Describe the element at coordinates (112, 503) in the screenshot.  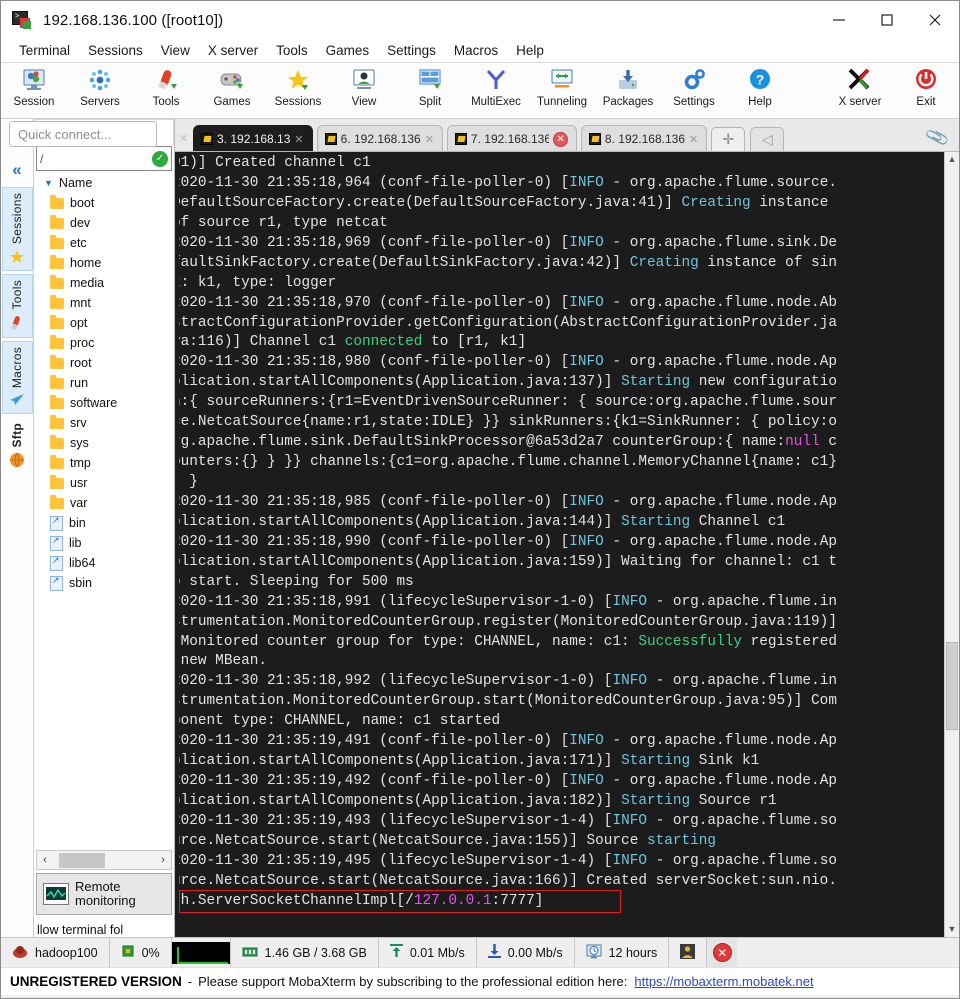
I see `tree-item: var` at that location.